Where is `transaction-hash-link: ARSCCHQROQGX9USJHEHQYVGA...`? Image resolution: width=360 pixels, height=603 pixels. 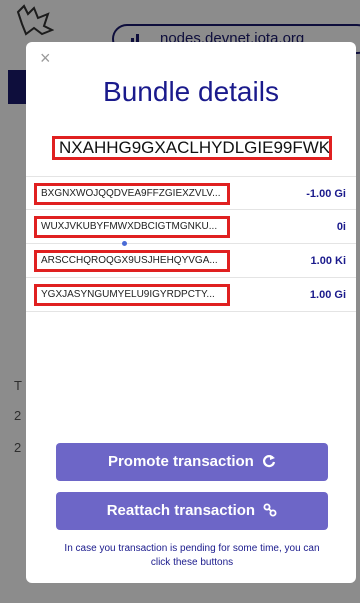 transaction-hash-link: ARSCCHQROQGX9USJHEHQYVGA... is located at coordinates (132, 261).